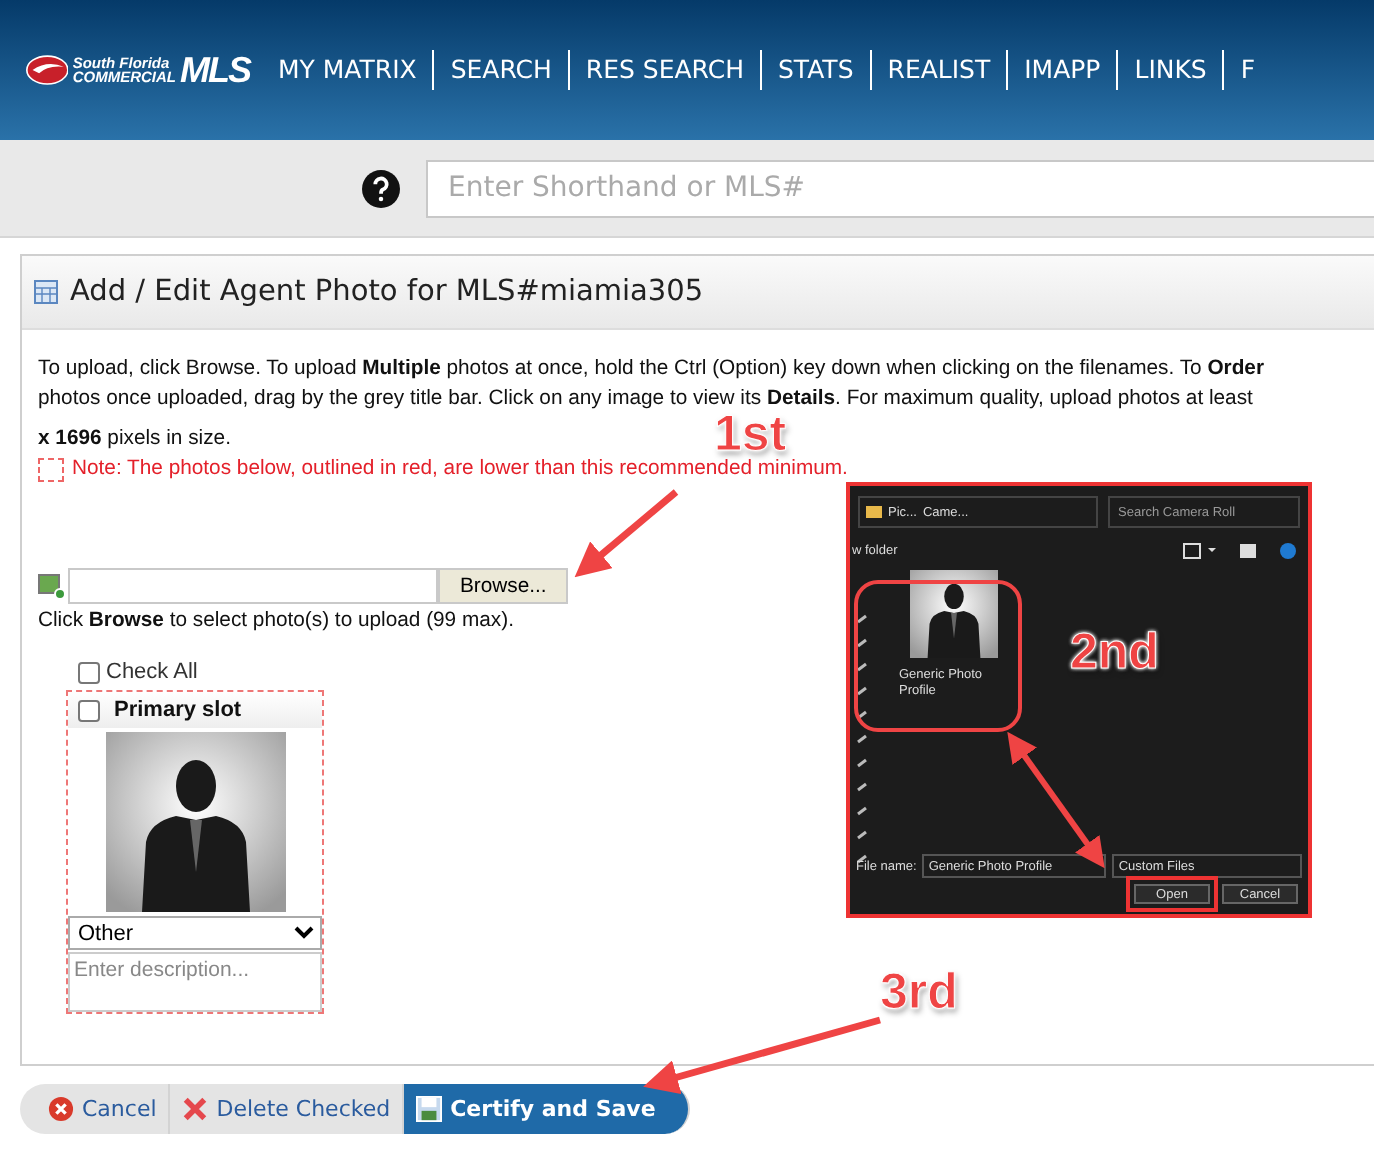 The image size is (1374, 1174). What do you see at coordinates (1169, 70) in the screenshot?
I see `nav-link: LINKS` at bounding box center [1169, 70].